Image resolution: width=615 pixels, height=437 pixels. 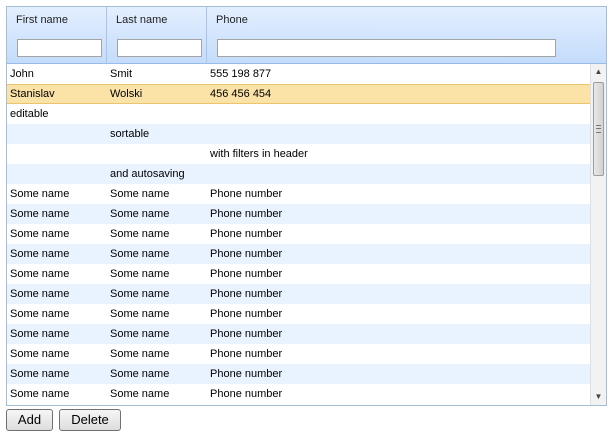 I want to click on table-row: and autosaving, so click(x=298, y=174).